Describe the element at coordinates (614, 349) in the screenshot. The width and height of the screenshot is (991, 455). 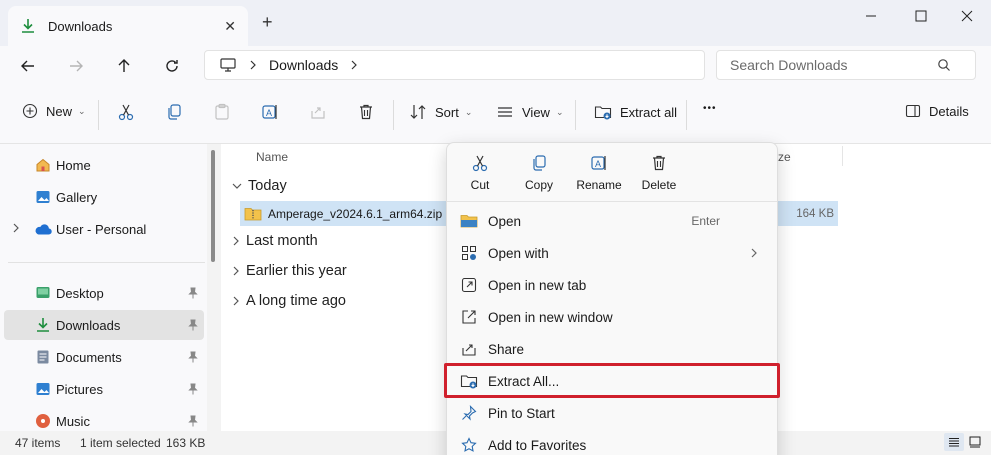
I see `menu-item-share: Share` at that location.